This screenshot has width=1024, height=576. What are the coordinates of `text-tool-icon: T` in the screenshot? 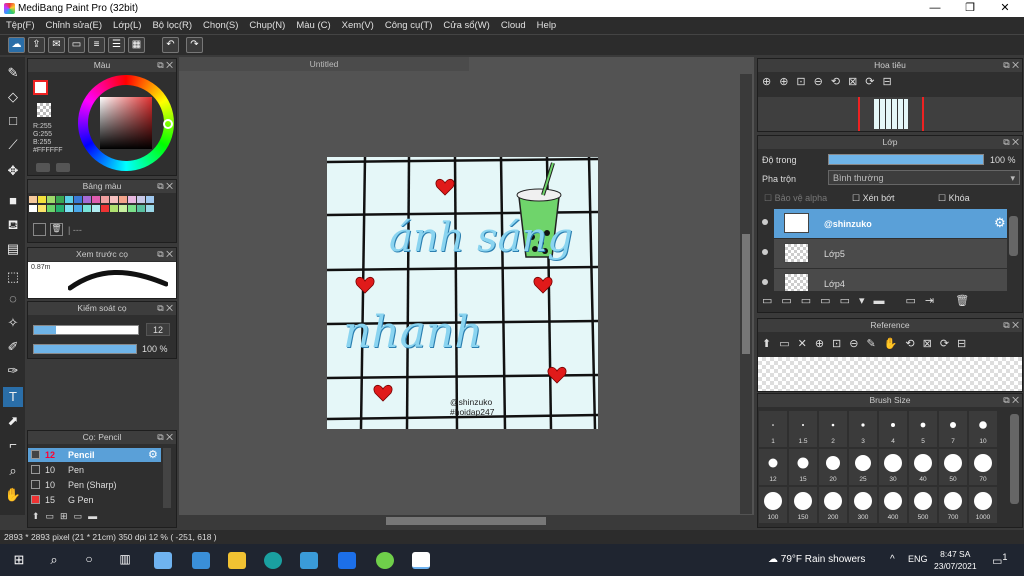 It's located at (13, 397).